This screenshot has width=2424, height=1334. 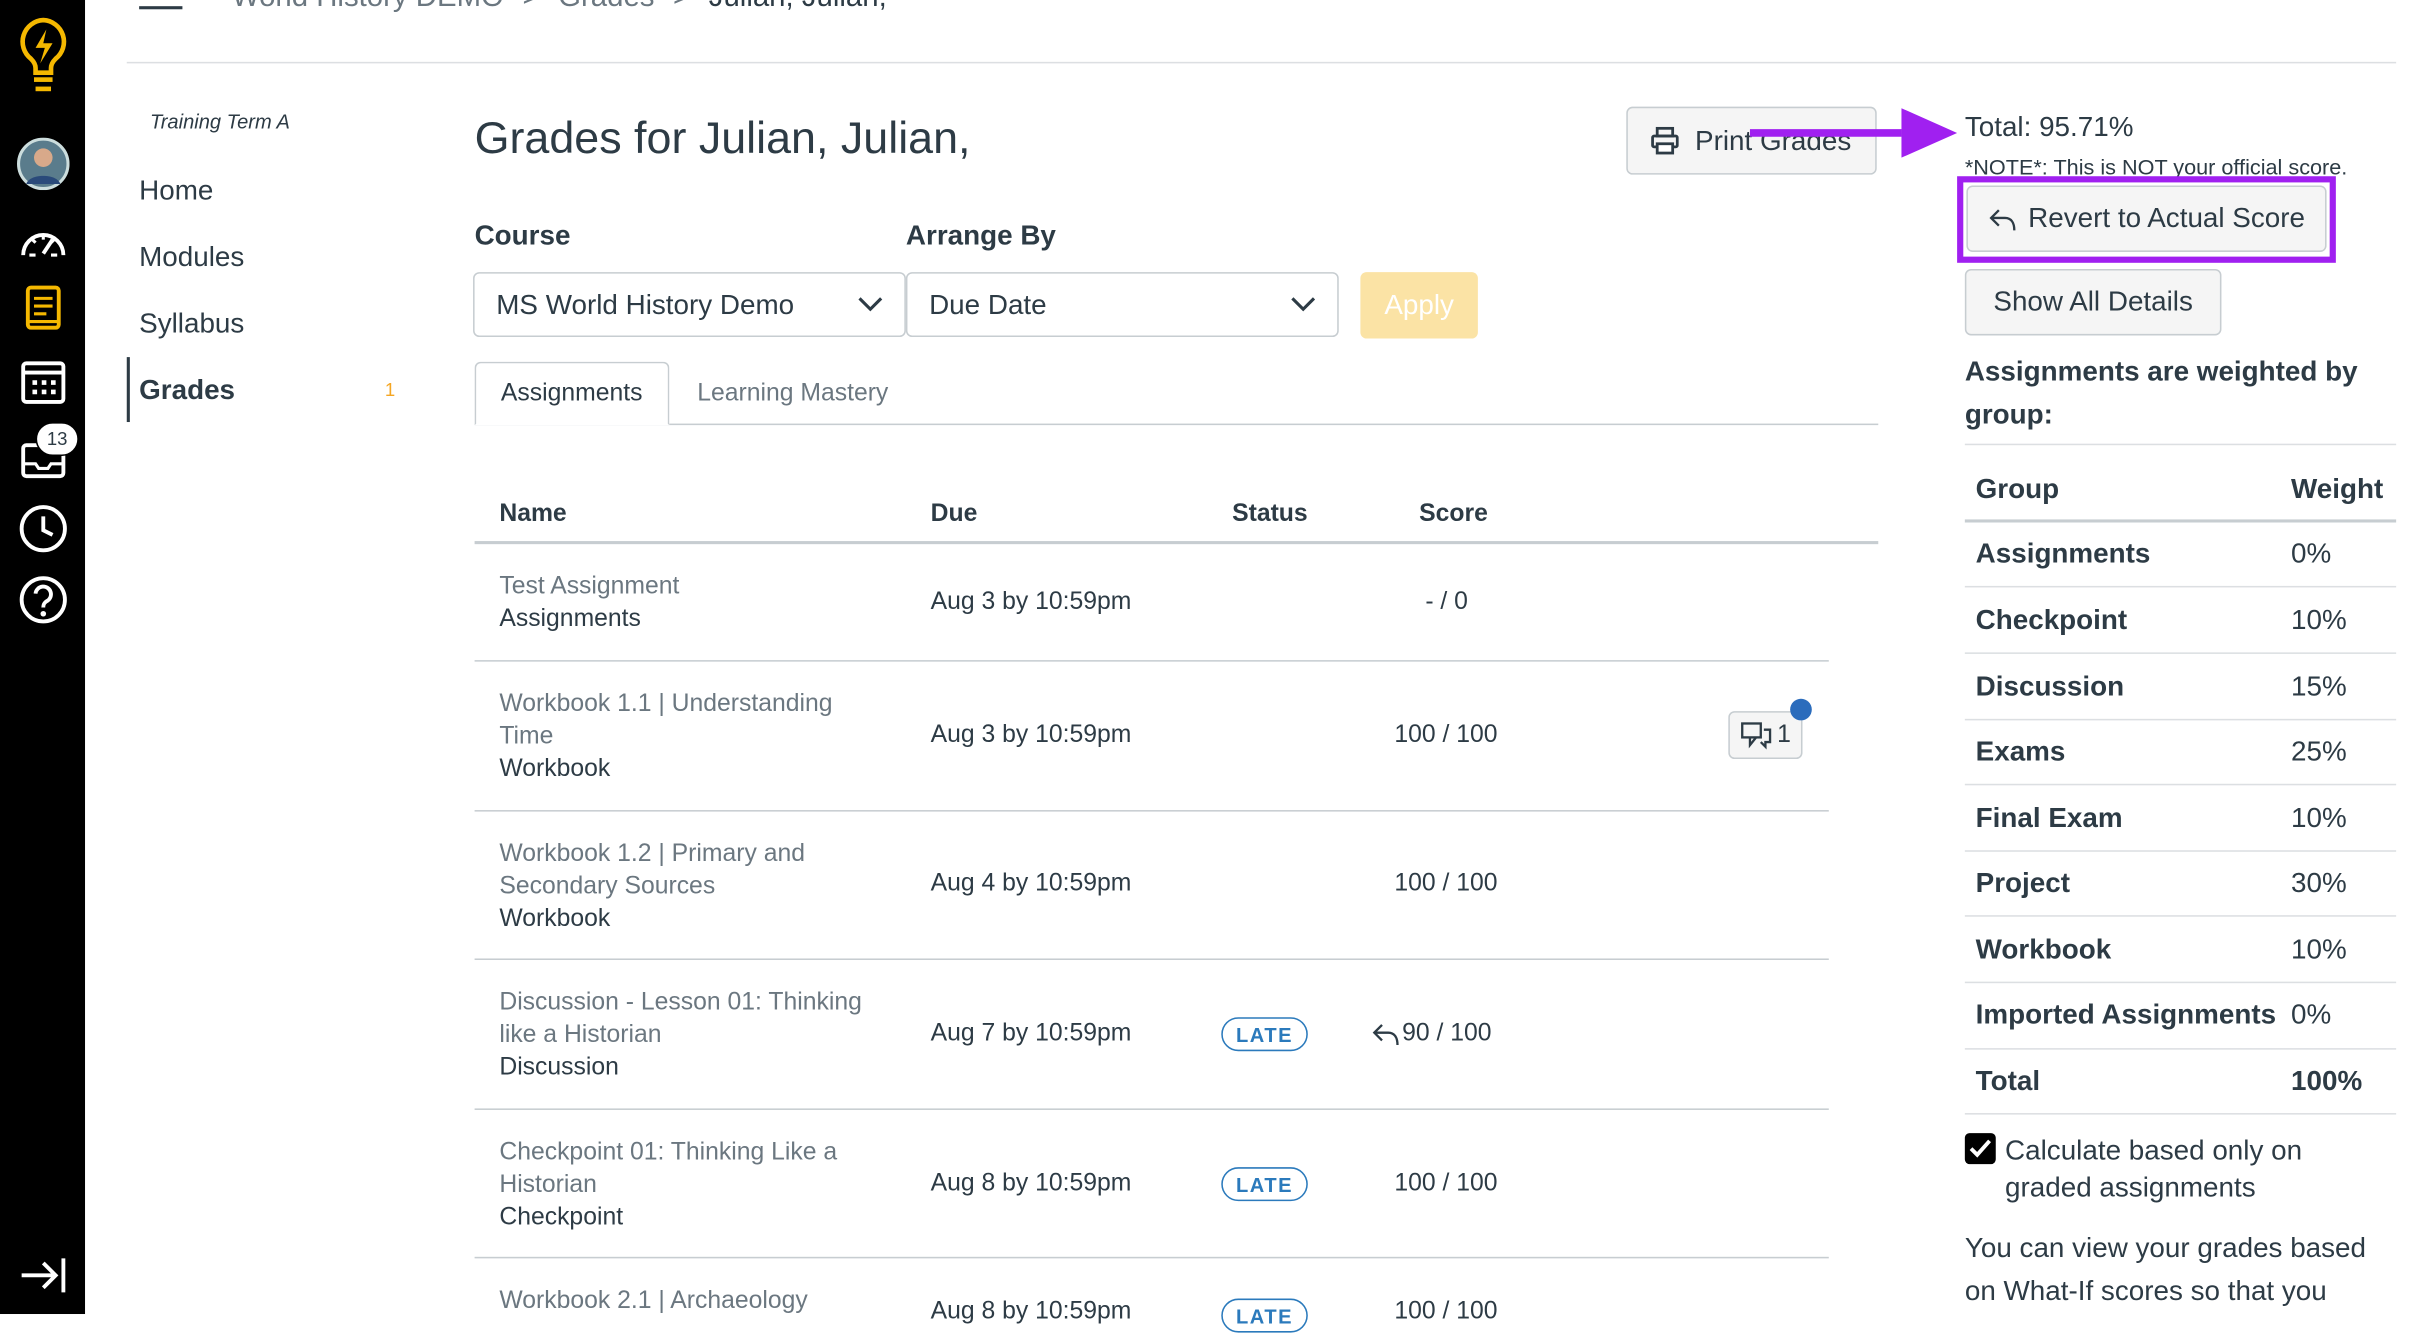 What do you see at coordinates (2020, 751) in the screenshot?
I see `weight-group: Exams` at bounding box center [2020, 751].